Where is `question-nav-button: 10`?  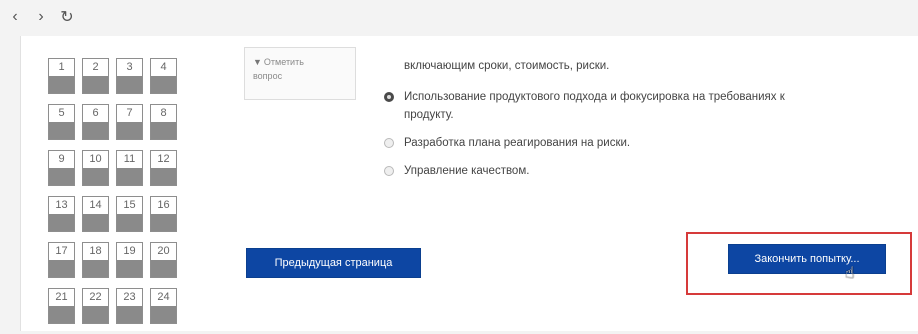 question-nav-button: 10 is located at coordinates (95, 168).